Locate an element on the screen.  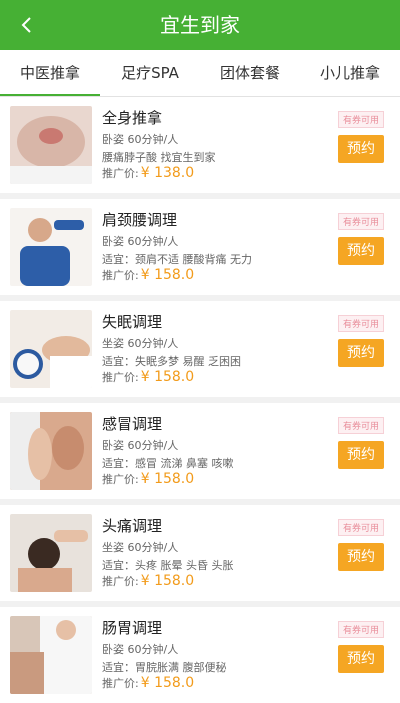
page-title: 宜生到家 is located at coordinates (200, 25).